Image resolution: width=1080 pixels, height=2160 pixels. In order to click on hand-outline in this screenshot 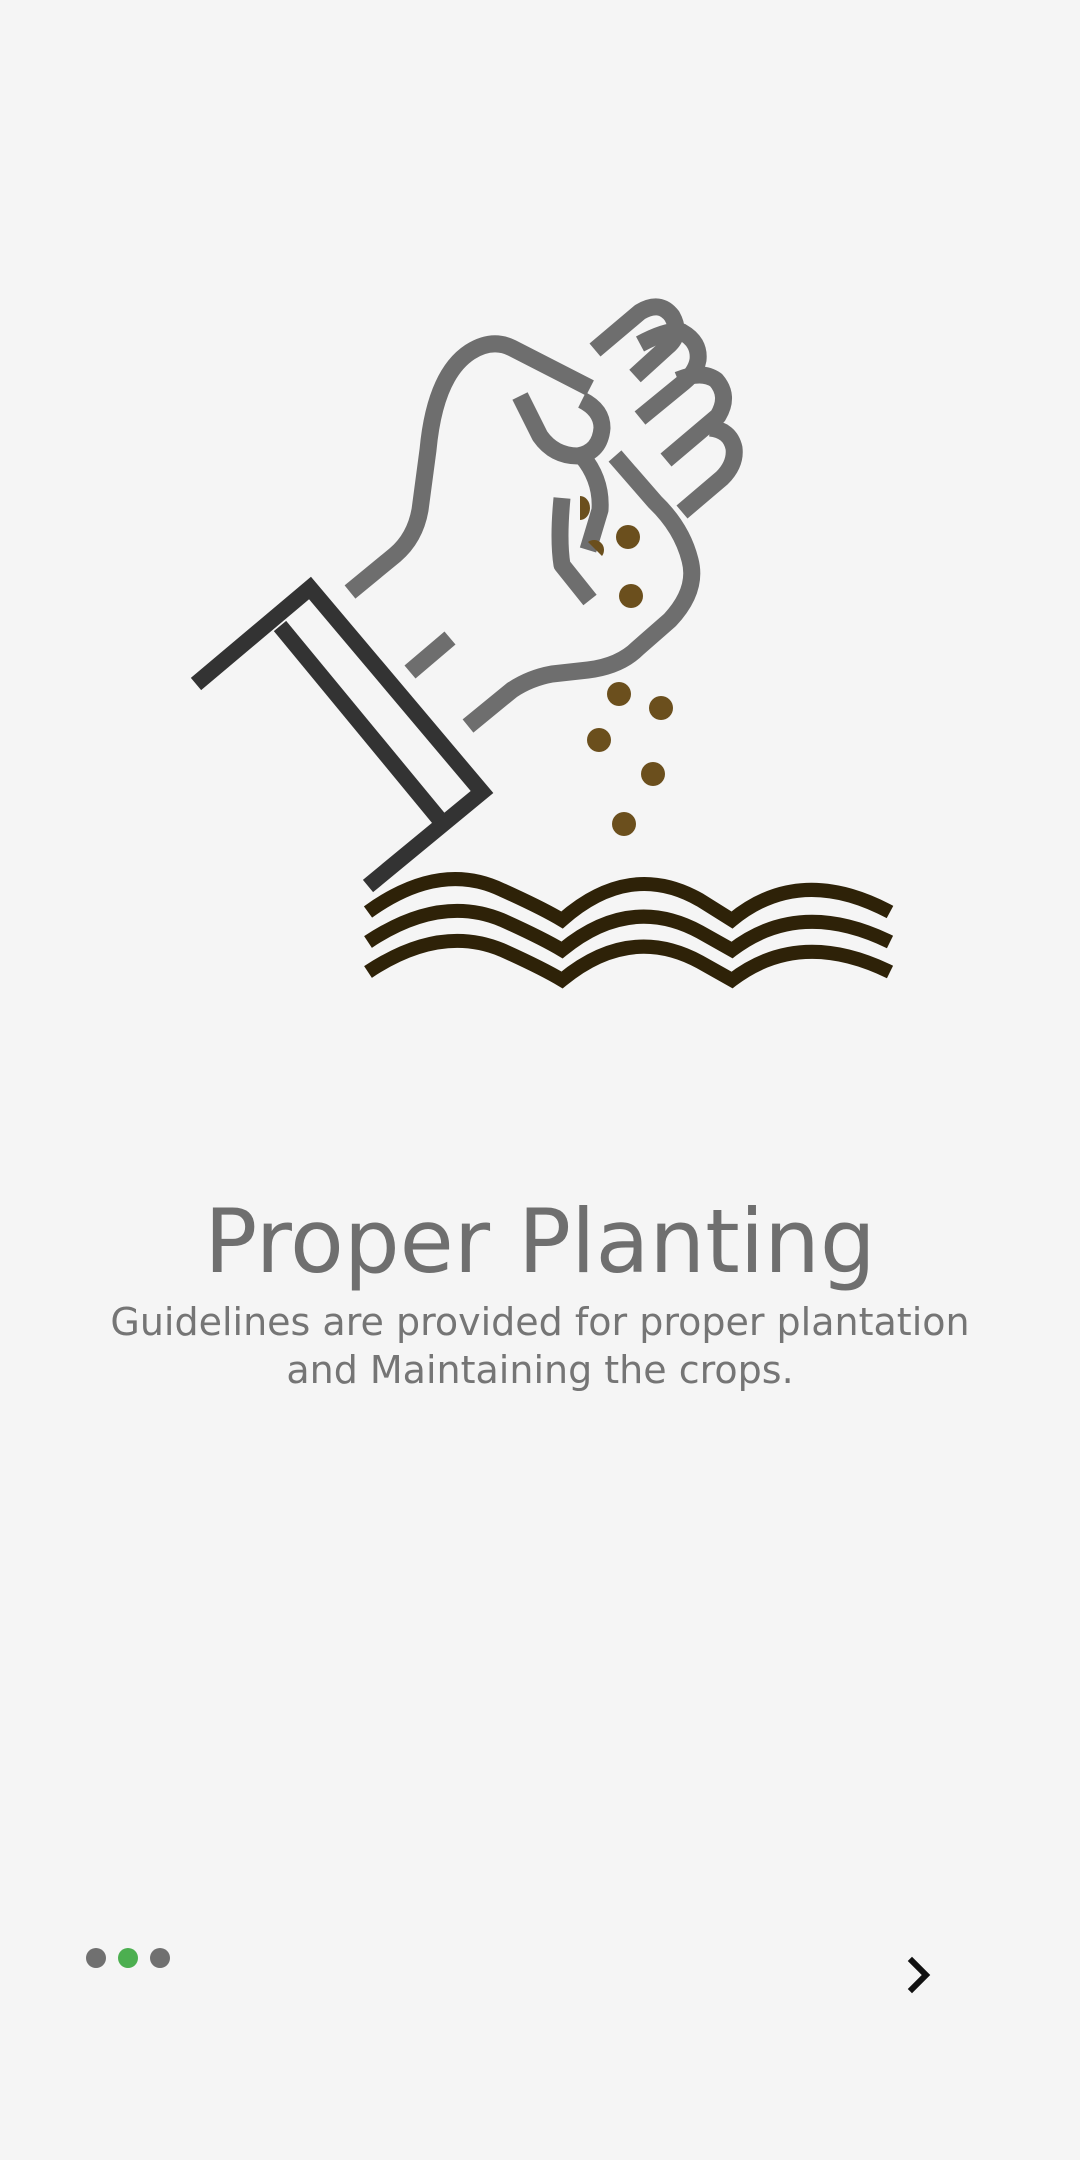, I will do `click(543, 515)`.